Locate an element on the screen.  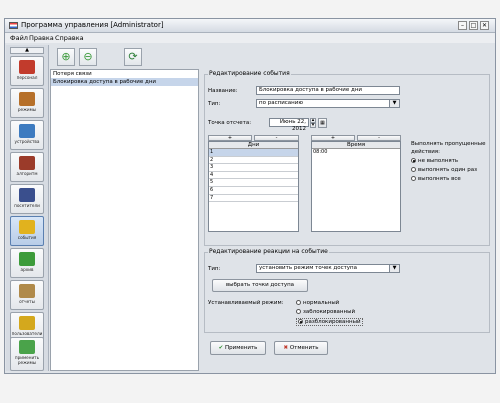
window-title: Программа управления [Administrator] is located at coordinates (92, 25).